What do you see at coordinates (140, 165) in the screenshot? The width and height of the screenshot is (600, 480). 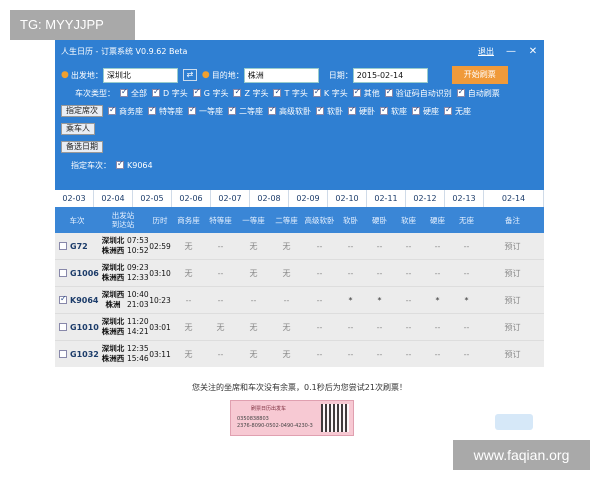 I see `train-value: K9064` at bounding box center [140, 165].